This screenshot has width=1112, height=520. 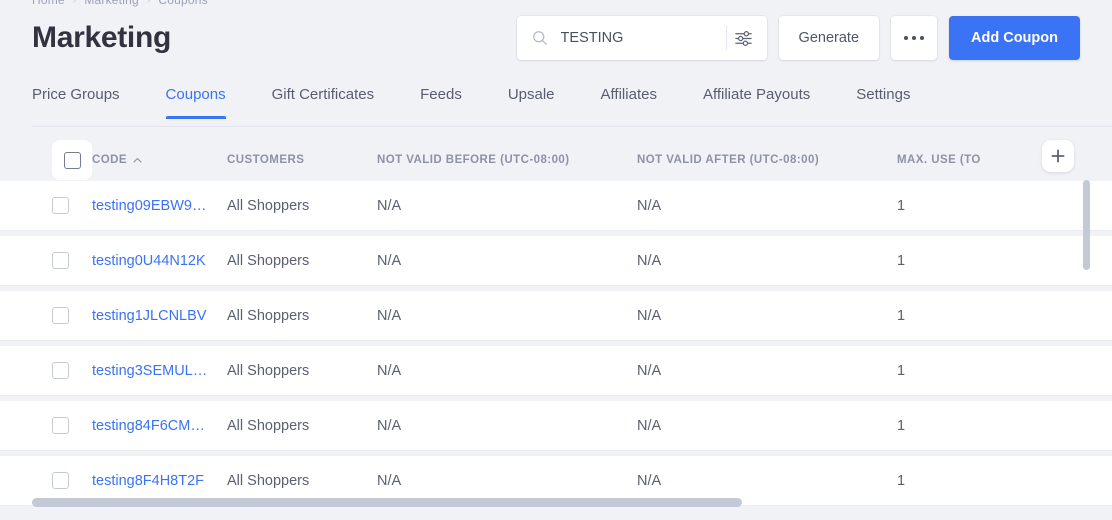 What do you see at coordinates (110, 160) in the screenshot?
I see `column-header-code-label: CODE` at bounding box center [110, 160].